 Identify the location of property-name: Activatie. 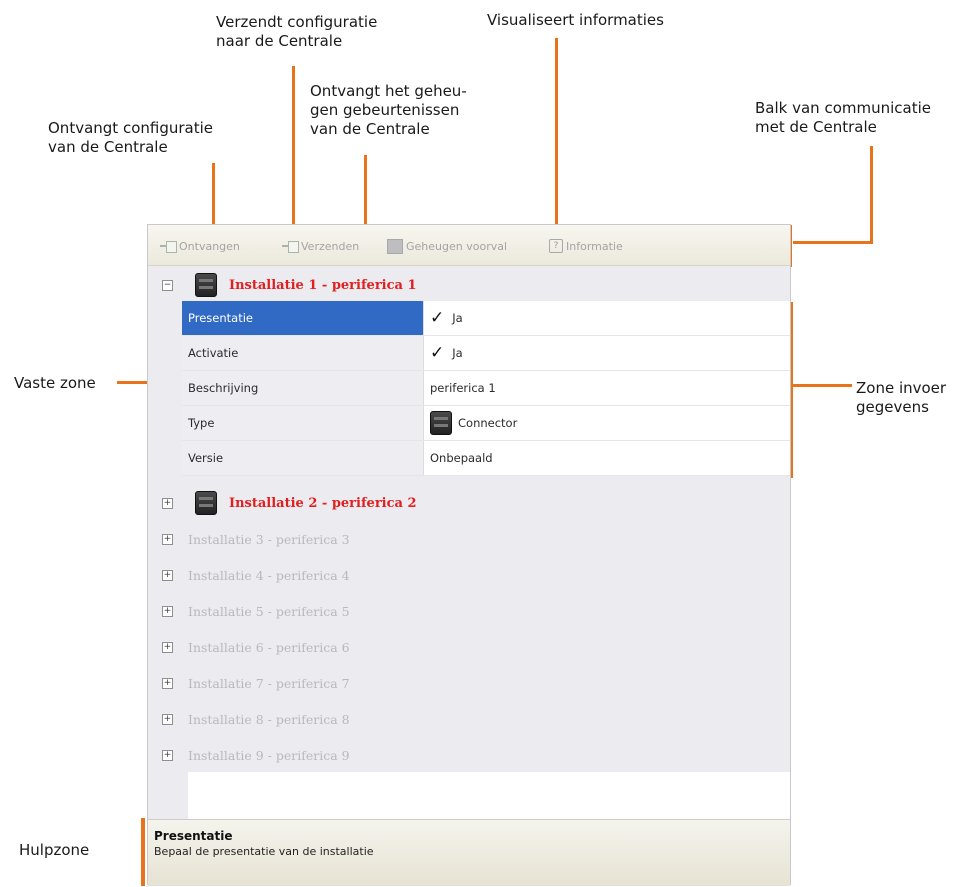
(303, 353).